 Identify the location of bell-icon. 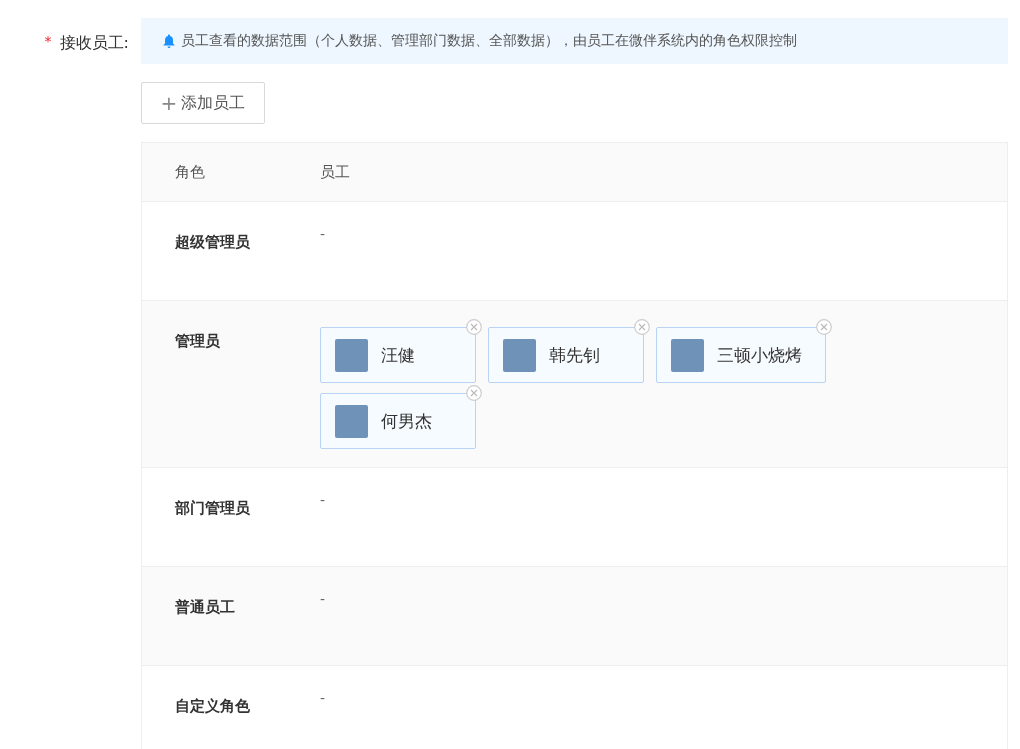
(169, 41).